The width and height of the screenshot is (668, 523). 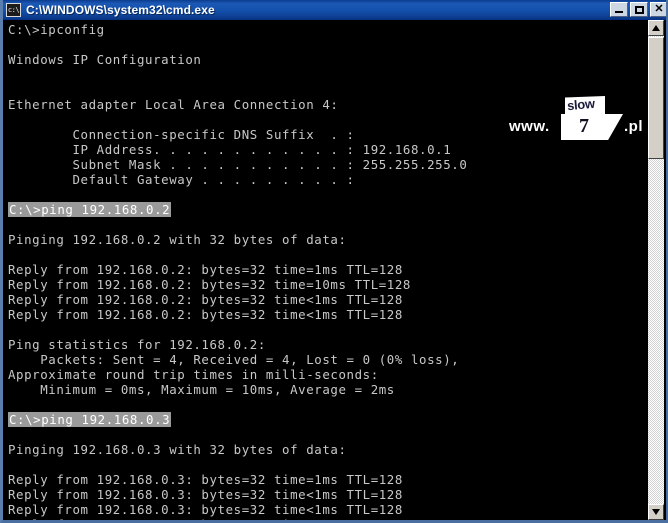 What do you see at coordinates (584, 126) in the screenshot?
I see `watermark-badge-bottom-text: 7` at bounding box center [584, 126].